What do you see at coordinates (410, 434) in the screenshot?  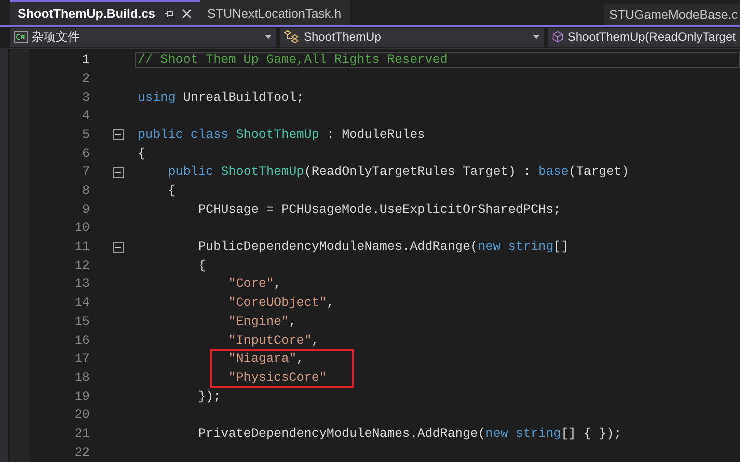 I see `code-line: PrivateDependencyModuleNames.AddRange(new string[] { });` at bounding box center [410, 434].